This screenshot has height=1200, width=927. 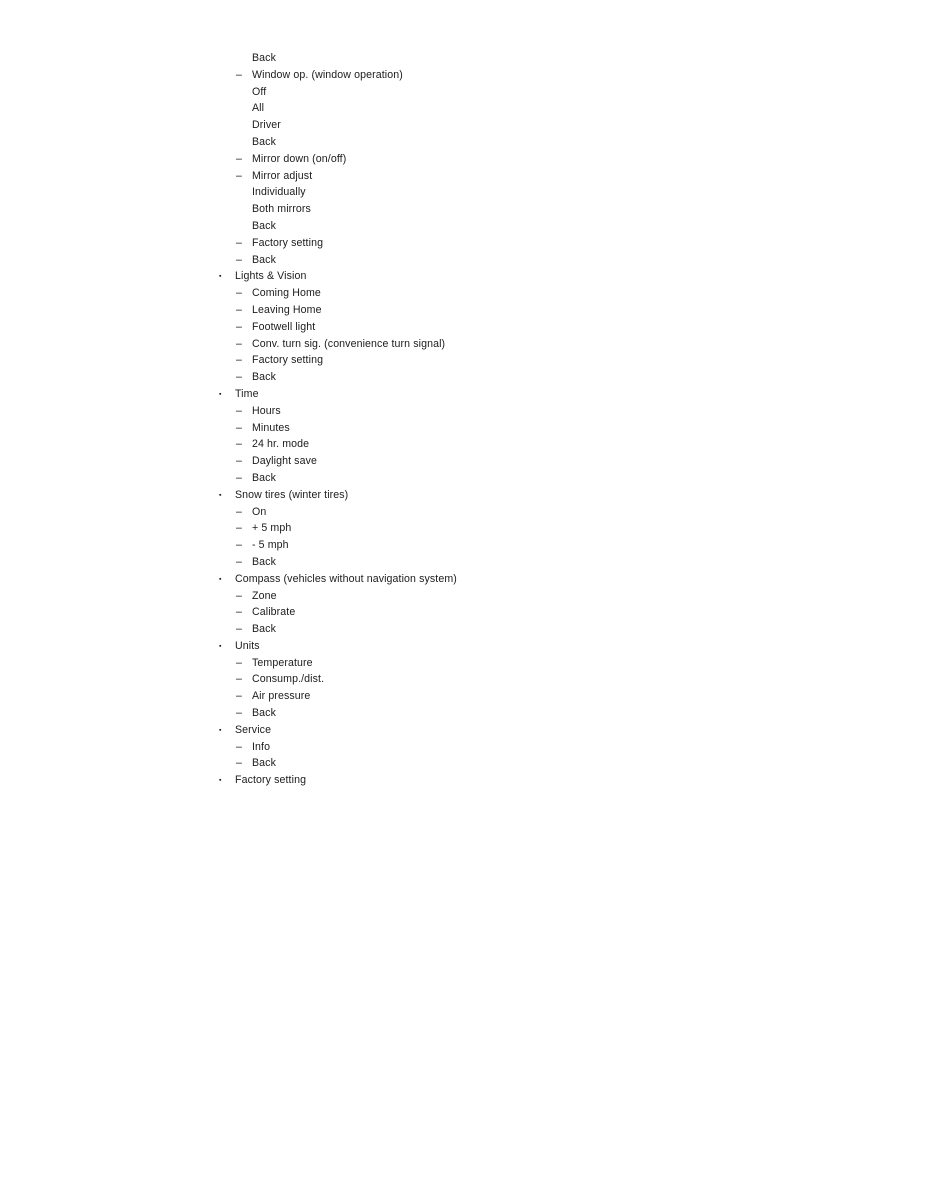 What do you see at coordinates (270, 545) in the screenshot?
I see `outline-item-label: - 5 mph` at bounding box center [270, 545].